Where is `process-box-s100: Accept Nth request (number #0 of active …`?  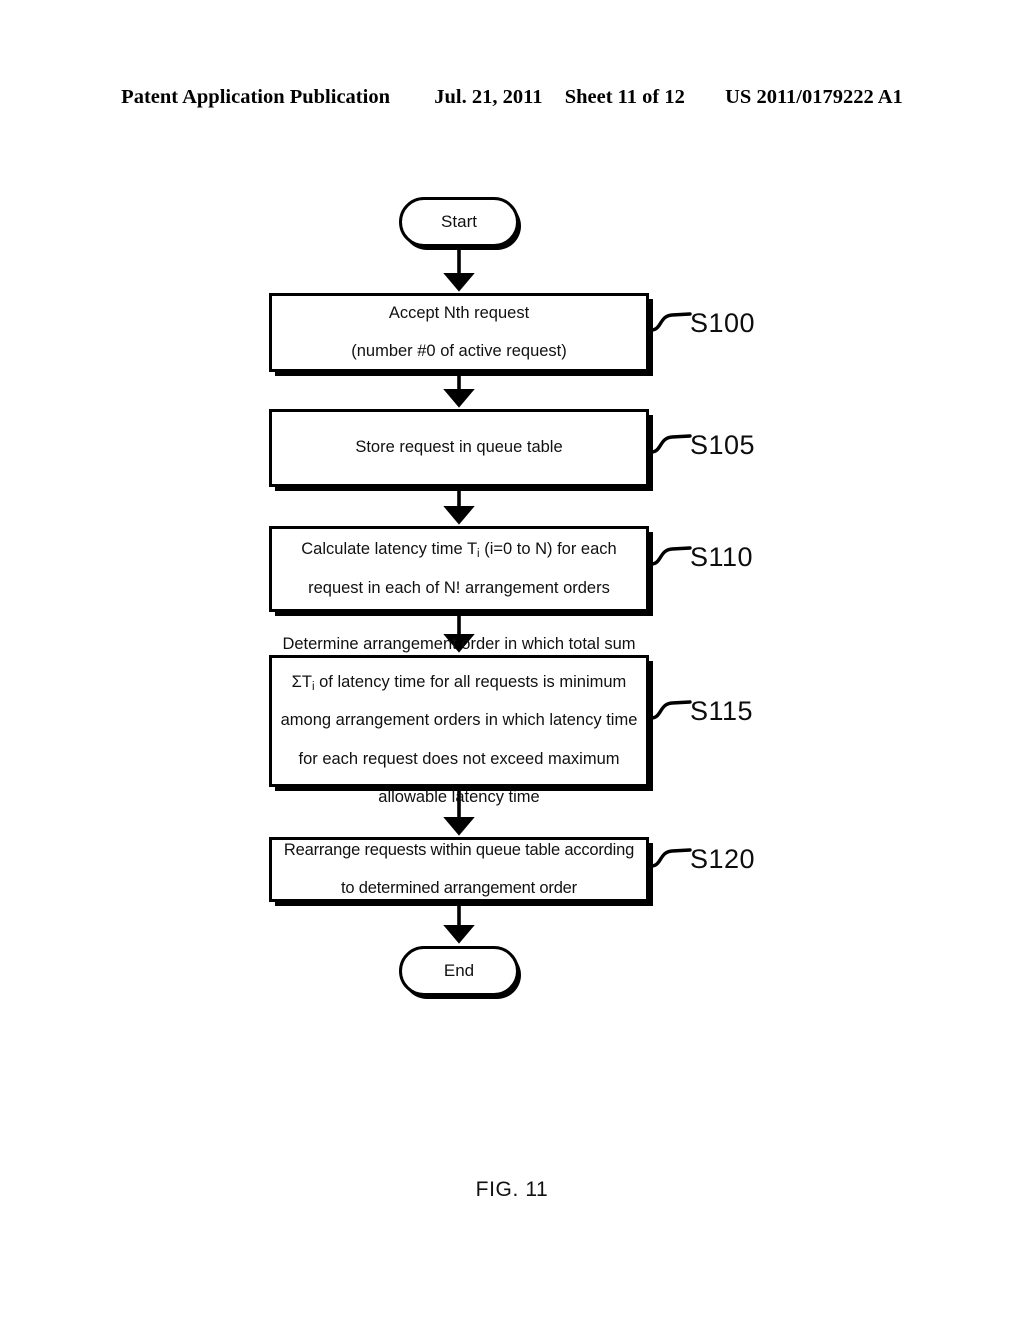 process-box-s100: Accept Nth request (number #0 of active … is located at coordinates (459, 332).